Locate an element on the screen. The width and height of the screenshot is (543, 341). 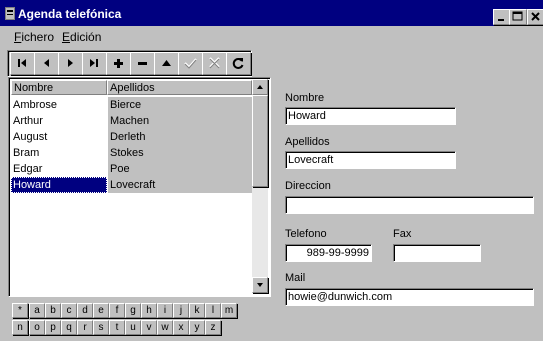
telefono-field: 989-99-9999 is located at coordinates (328, 253).